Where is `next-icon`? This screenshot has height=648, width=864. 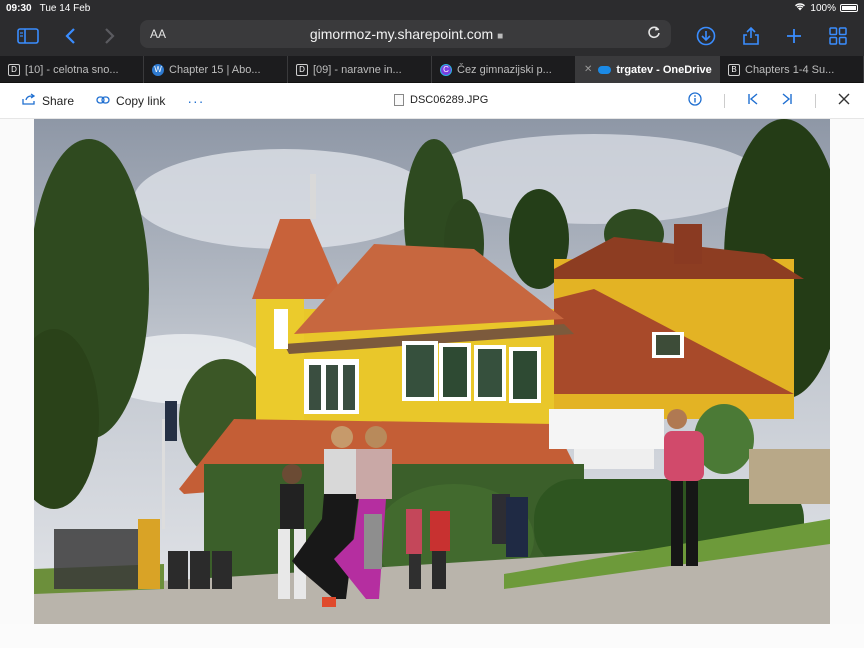
next-icon is located at coordinates (787, 100).